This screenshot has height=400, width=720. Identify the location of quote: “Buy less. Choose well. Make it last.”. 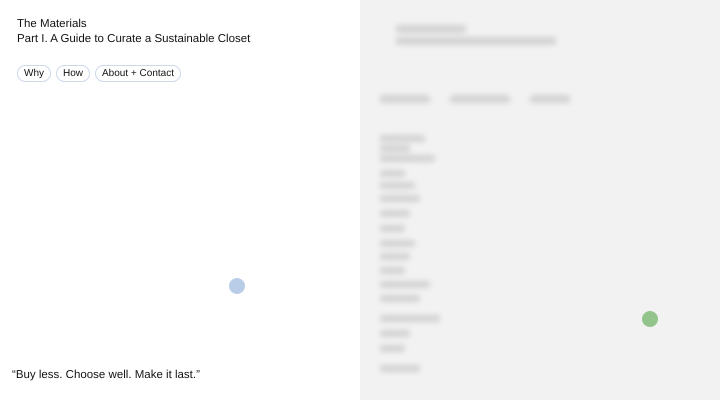
(106, 375).